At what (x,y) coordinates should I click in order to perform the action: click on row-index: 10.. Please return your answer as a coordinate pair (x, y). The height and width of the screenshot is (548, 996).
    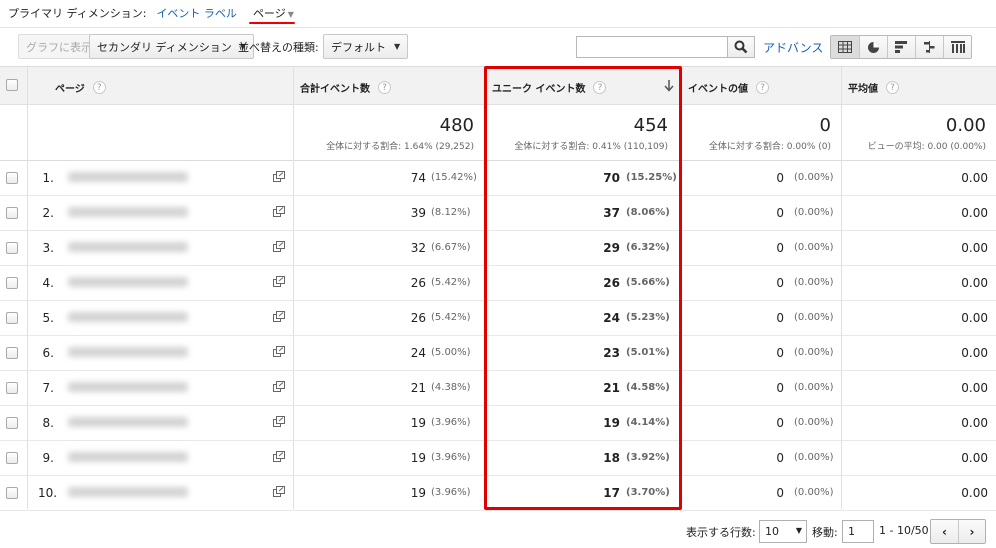
    Looking at the image, I should click on (48, 493).